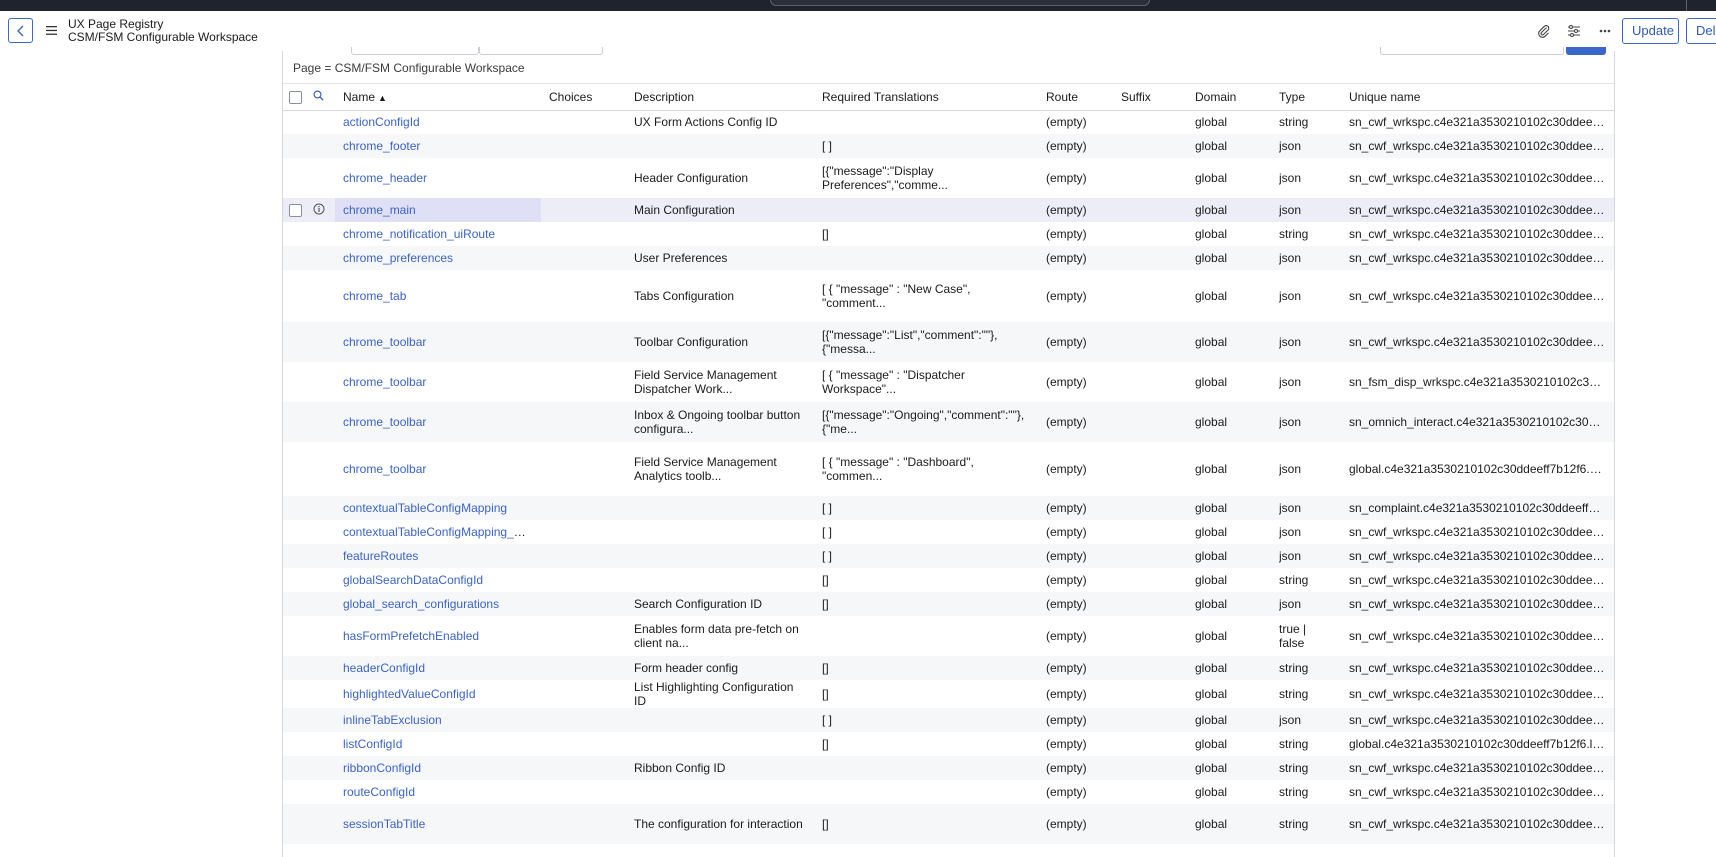  Describe the element at coordinates (438, 792) in the screenshot. I see `cell-name: routeConfigId` at that location.